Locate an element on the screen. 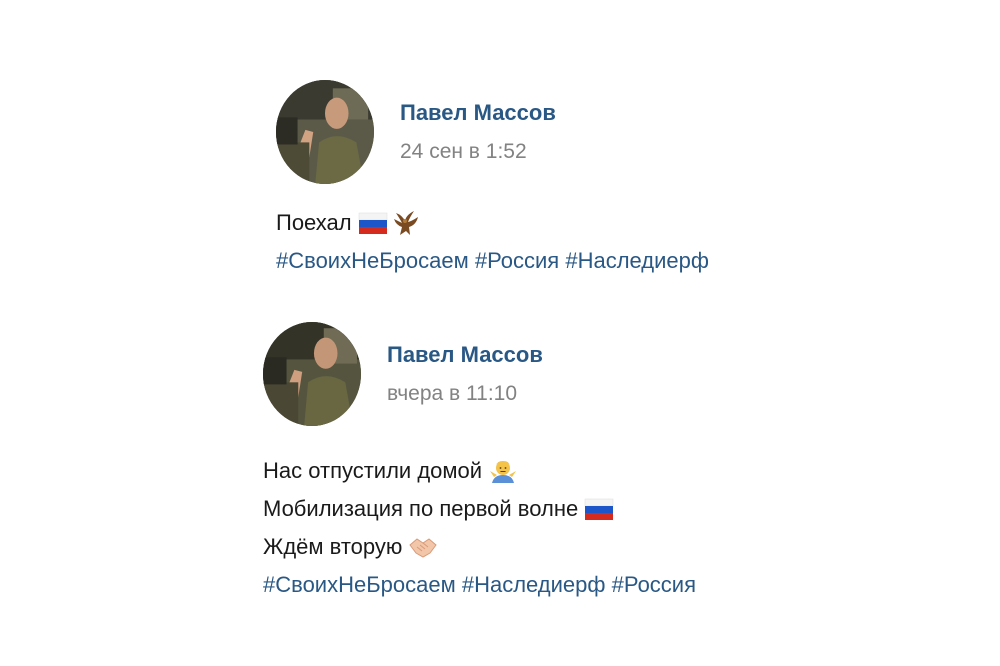 This screenshot has height=666, width=1000. post-meta: Павел Массов вчера в 11:10 is located at coordinates (465, 374).